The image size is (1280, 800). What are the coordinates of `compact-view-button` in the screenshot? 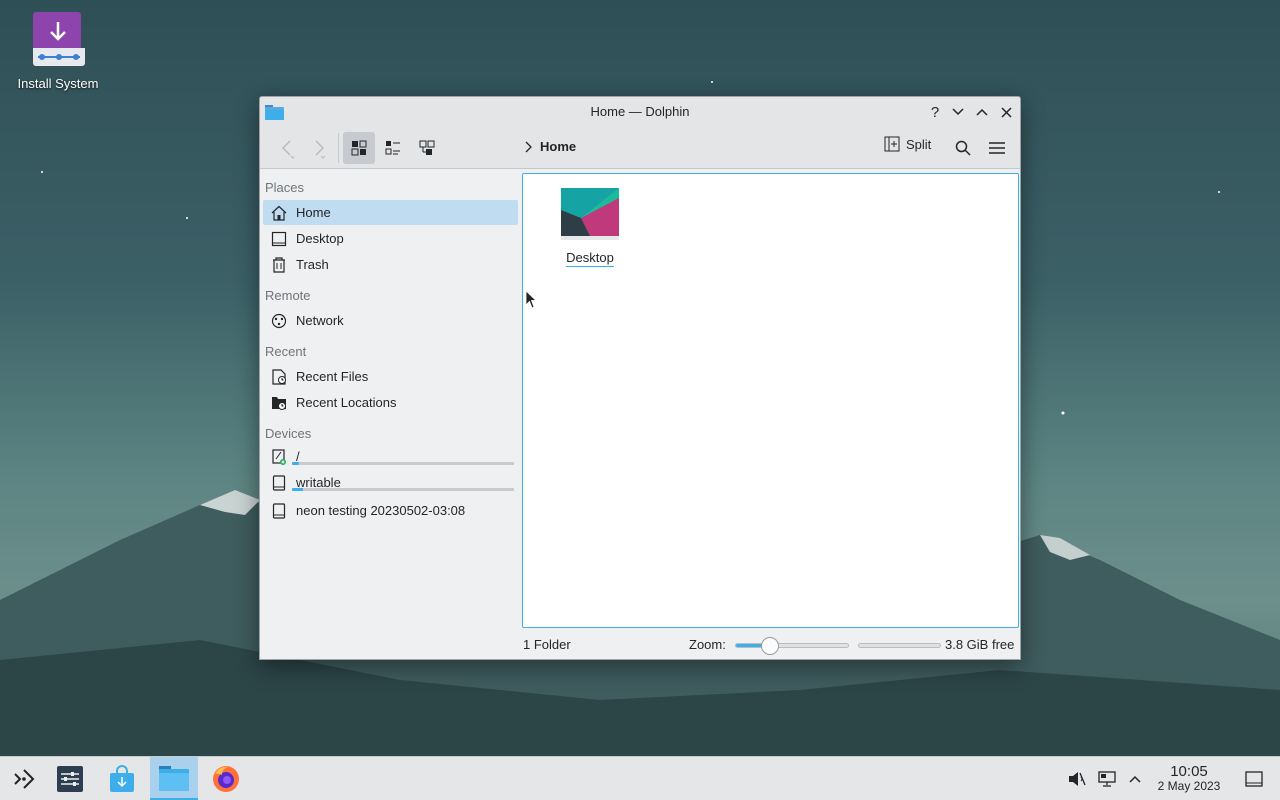 It's located at (393, 148).